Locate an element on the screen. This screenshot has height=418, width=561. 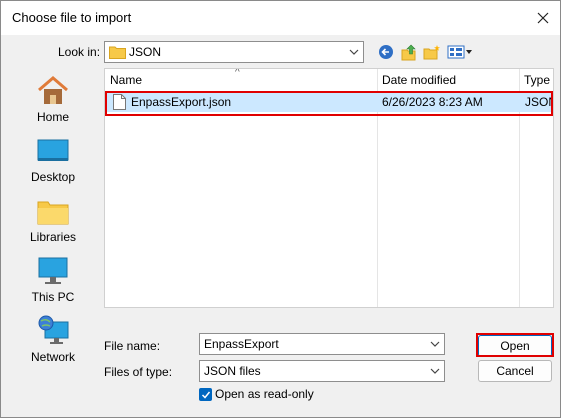
column-header-type: Type is located at coordinates (536, 80).